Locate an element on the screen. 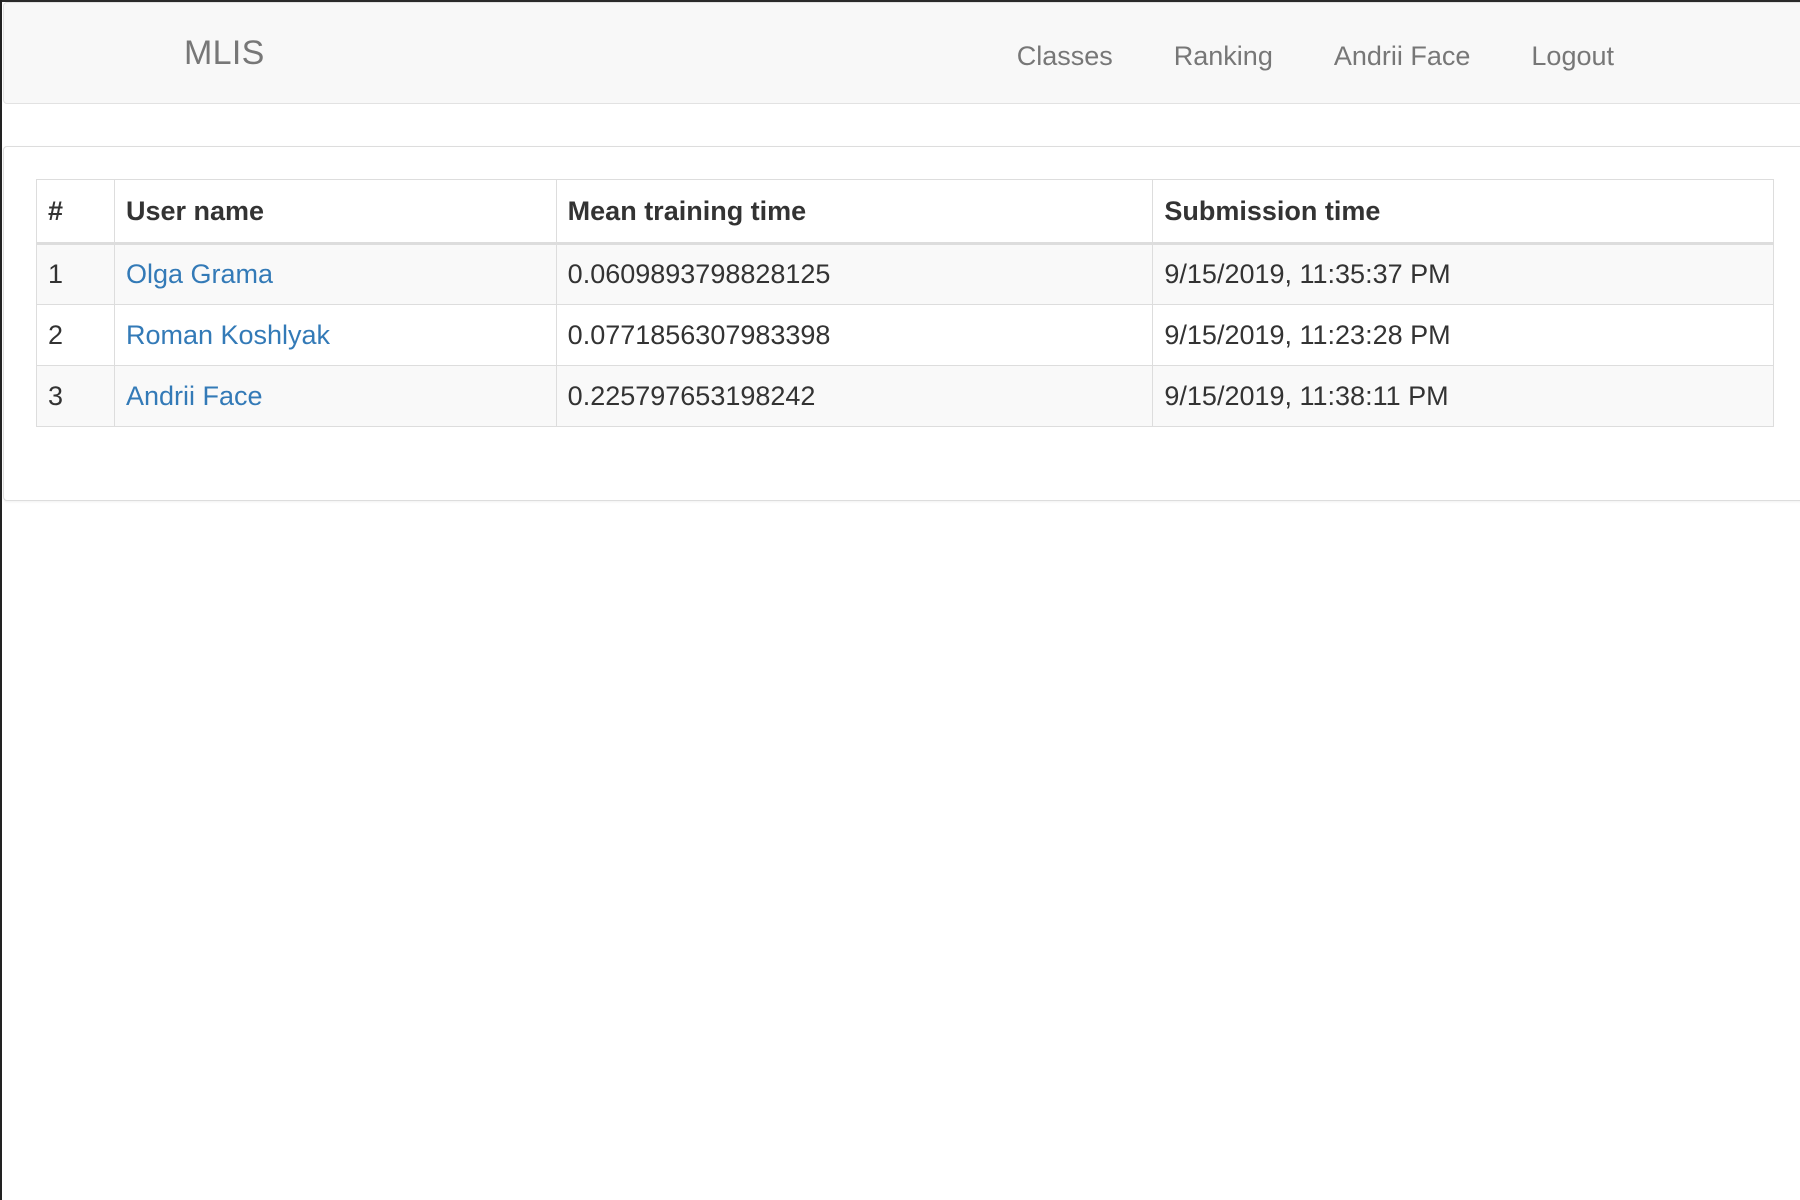 The height and width of the screenshot is (1200, 1800). mean-training-time-cell: 0.225797653198242 is located at coordinates (854, 396).